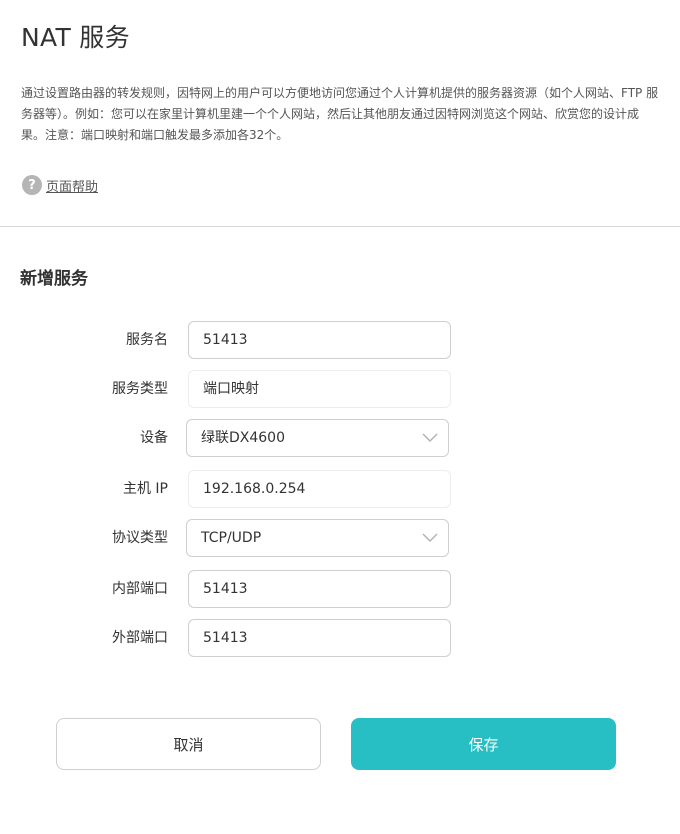 The width and height of the screenshot is (680, 834). Describe the element at coordinates (340, 226) in the screenshot. I see `section-divider` at that location.